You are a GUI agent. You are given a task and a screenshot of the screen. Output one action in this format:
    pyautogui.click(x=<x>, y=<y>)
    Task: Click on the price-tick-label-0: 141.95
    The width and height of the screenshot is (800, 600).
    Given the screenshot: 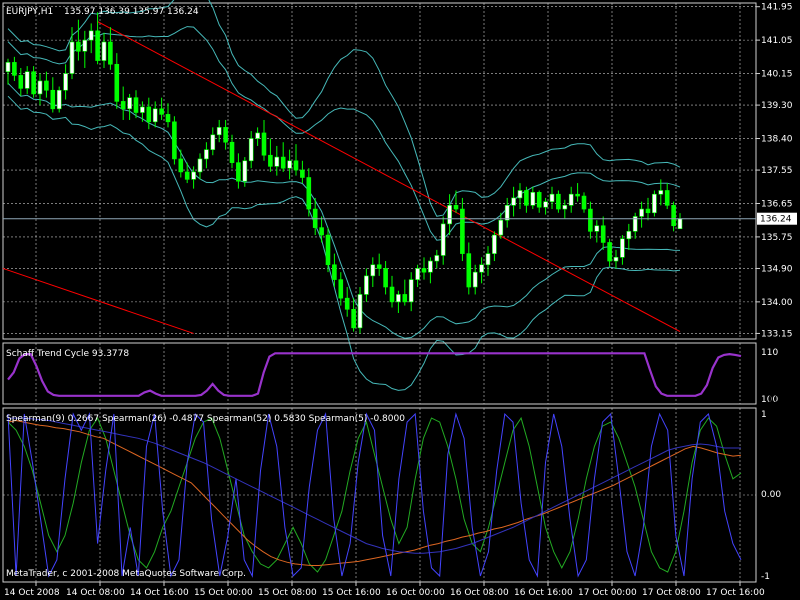 What is the action you would take?
    pyautogui.click(x=777, y=8)
    